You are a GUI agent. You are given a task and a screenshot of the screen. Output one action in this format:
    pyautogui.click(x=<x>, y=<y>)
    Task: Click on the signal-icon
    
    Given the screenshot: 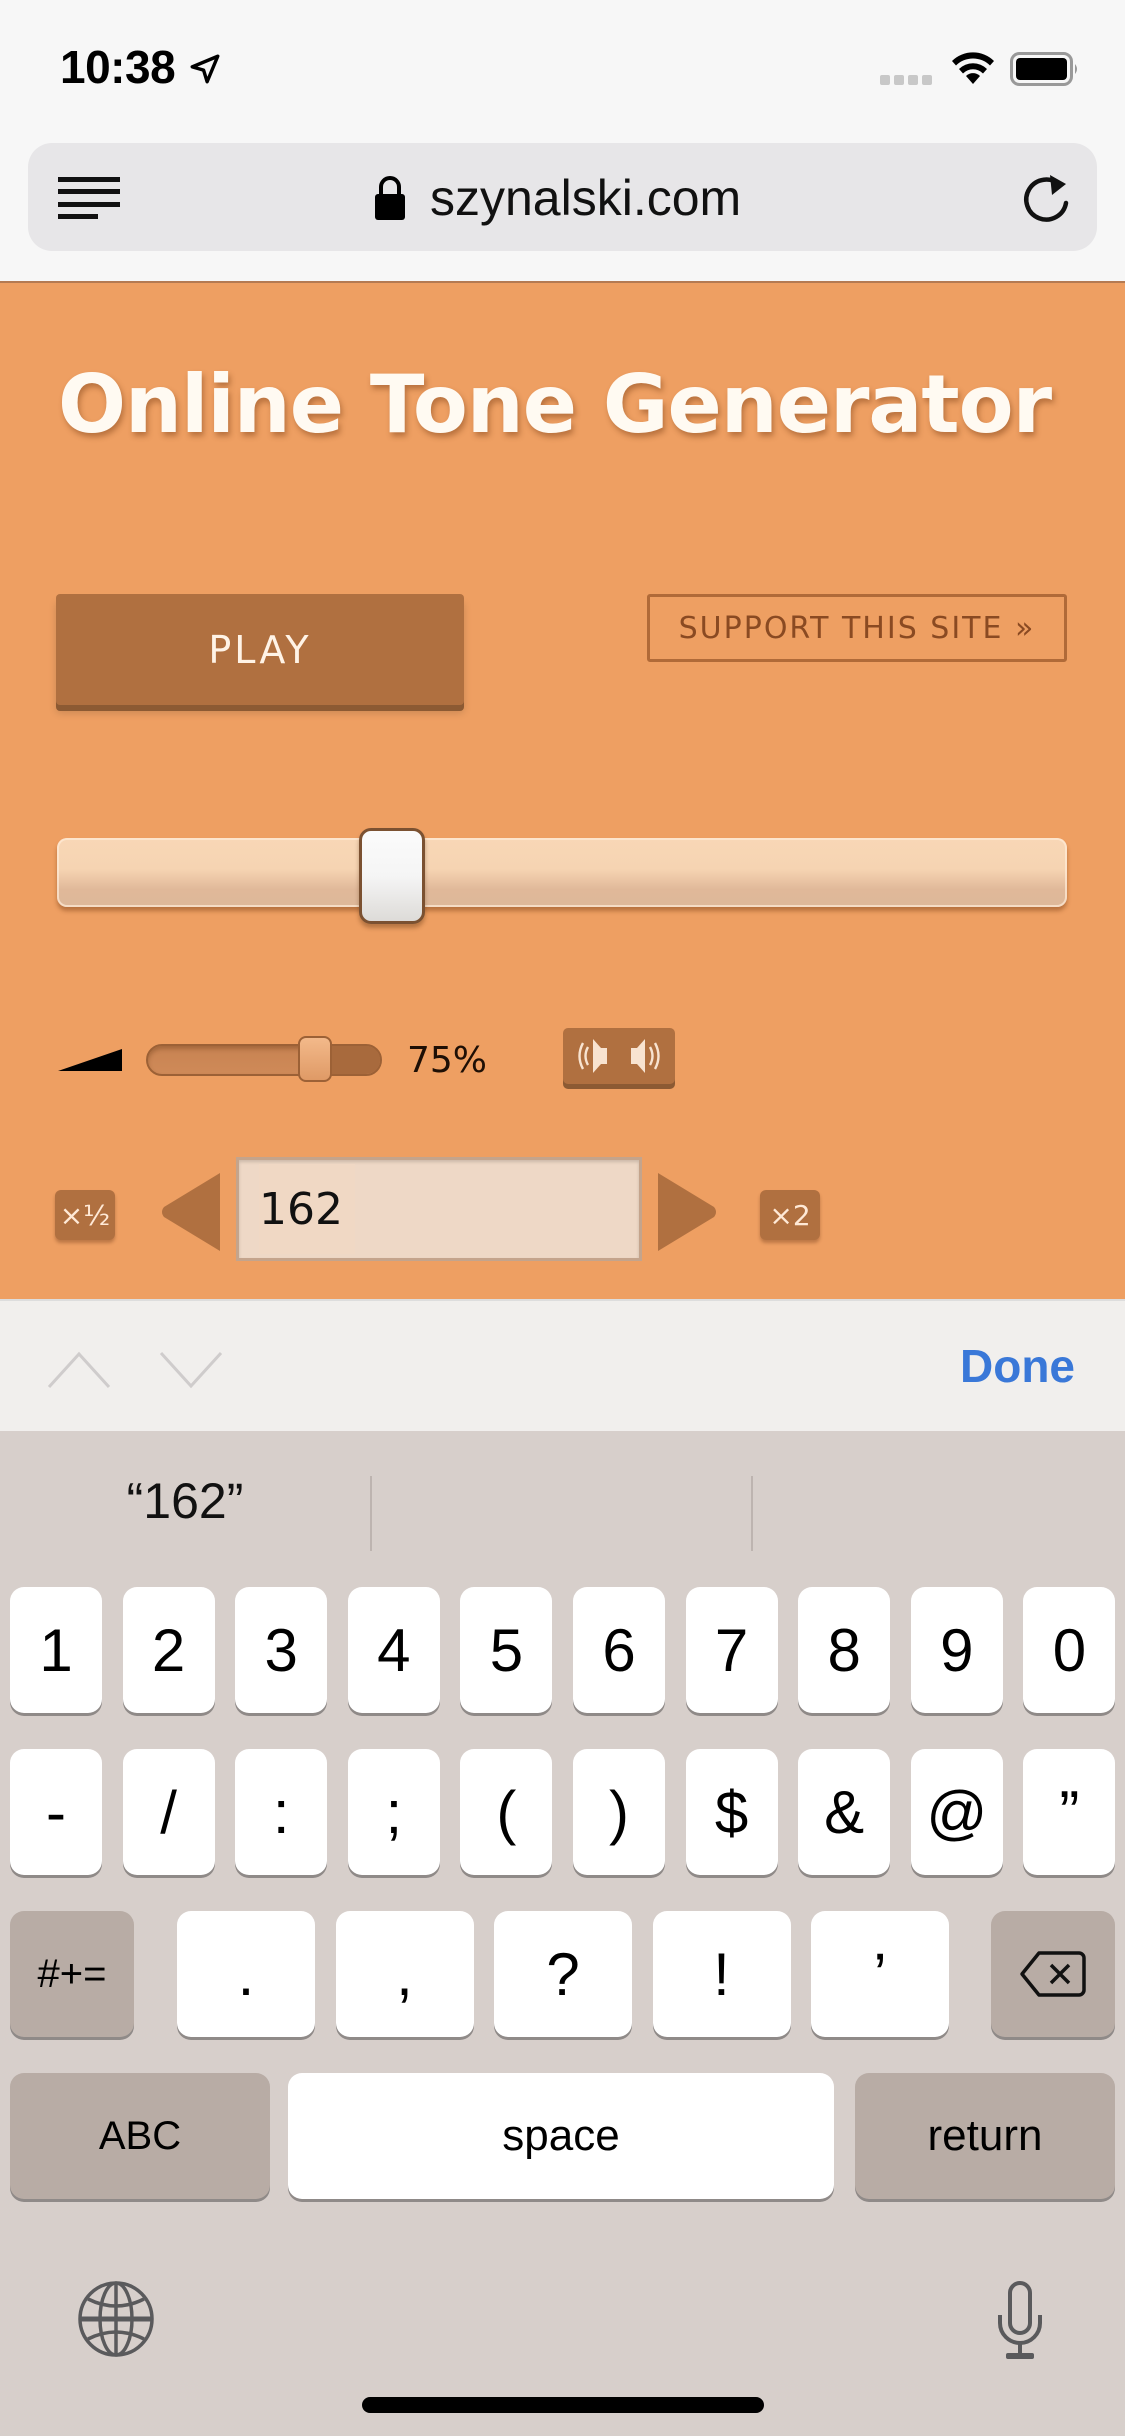 What is the action you would take?
    pyautogui.click(x=906, y=80)
    